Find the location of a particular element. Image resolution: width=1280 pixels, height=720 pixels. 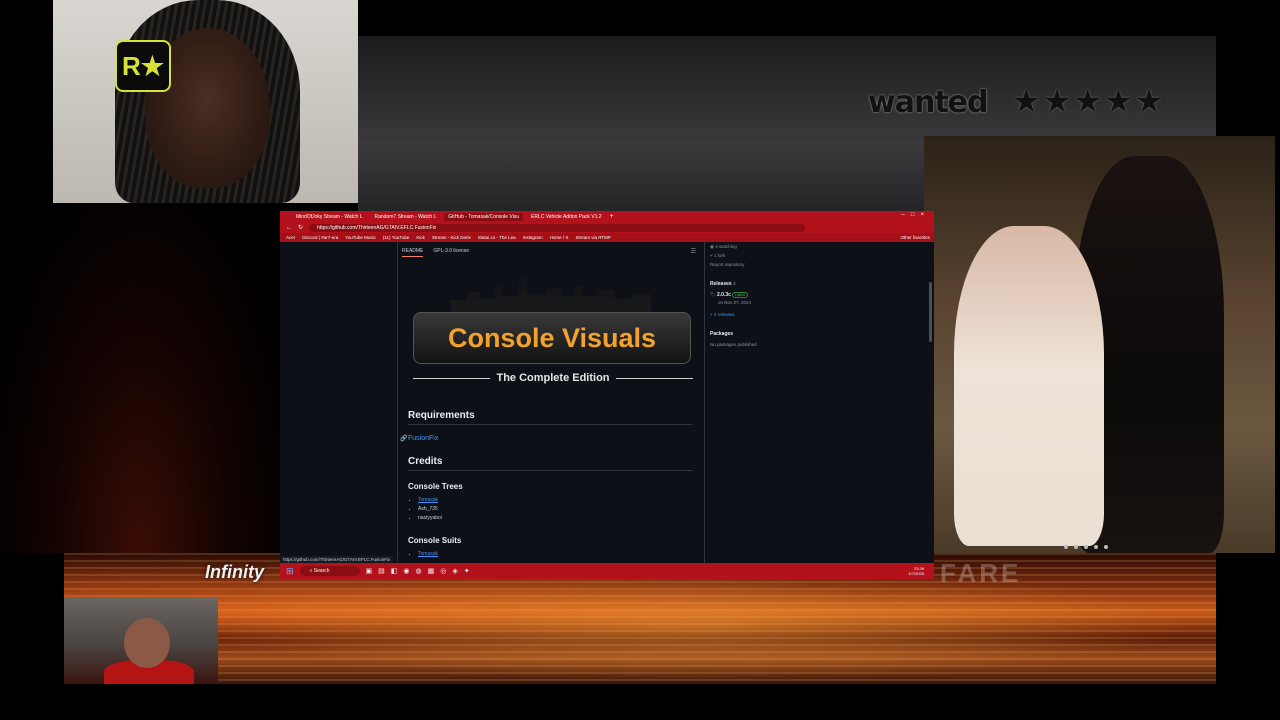

browser-tab-active: GitHub - Tomasak/Console Visu is located at coordinates (483, 216).